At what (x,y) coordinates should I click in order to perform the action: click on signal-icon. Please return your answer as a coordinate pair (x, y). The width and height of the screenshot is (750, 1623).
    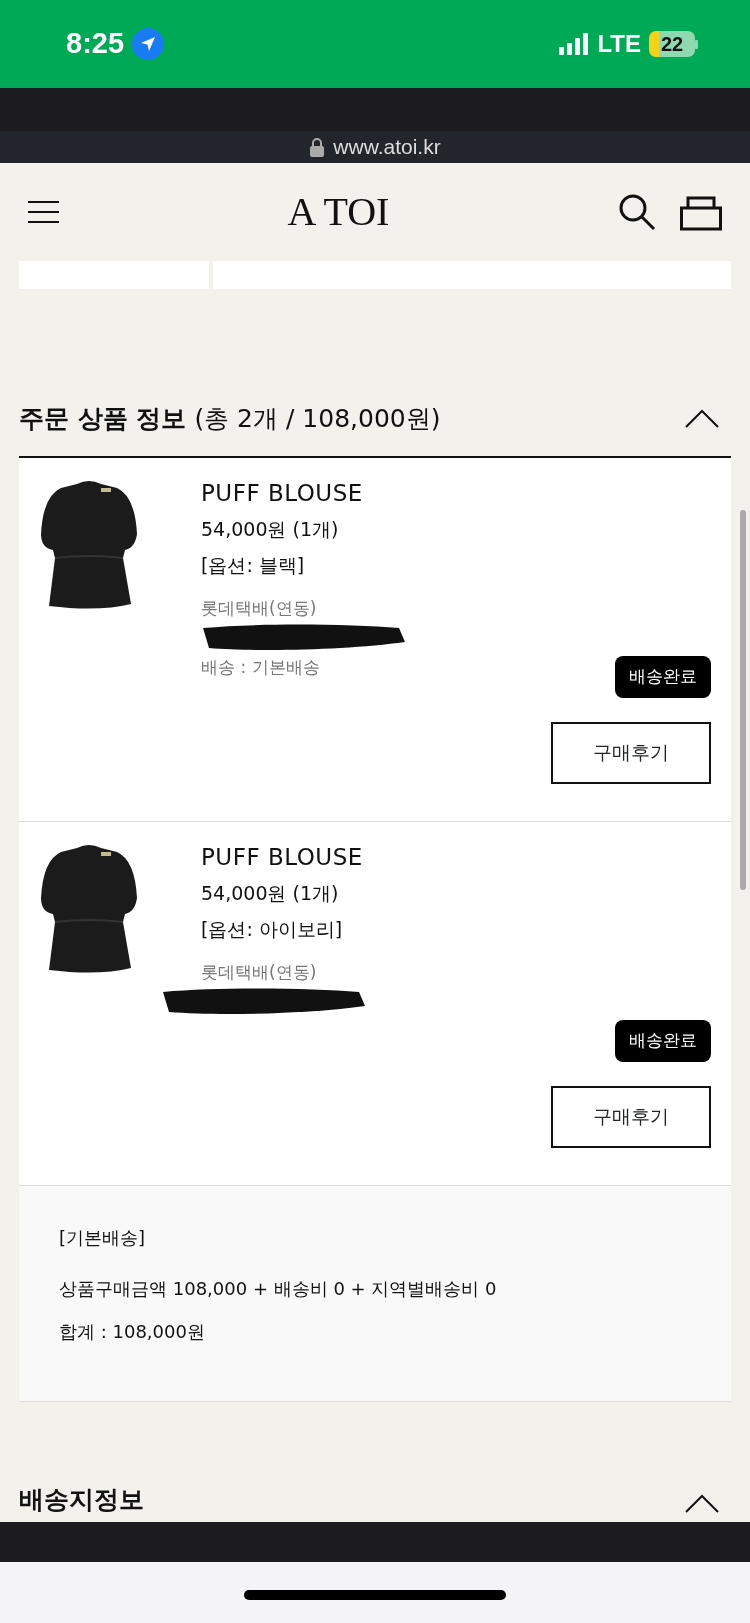
    Looking at the image, I should click on (574, 44).